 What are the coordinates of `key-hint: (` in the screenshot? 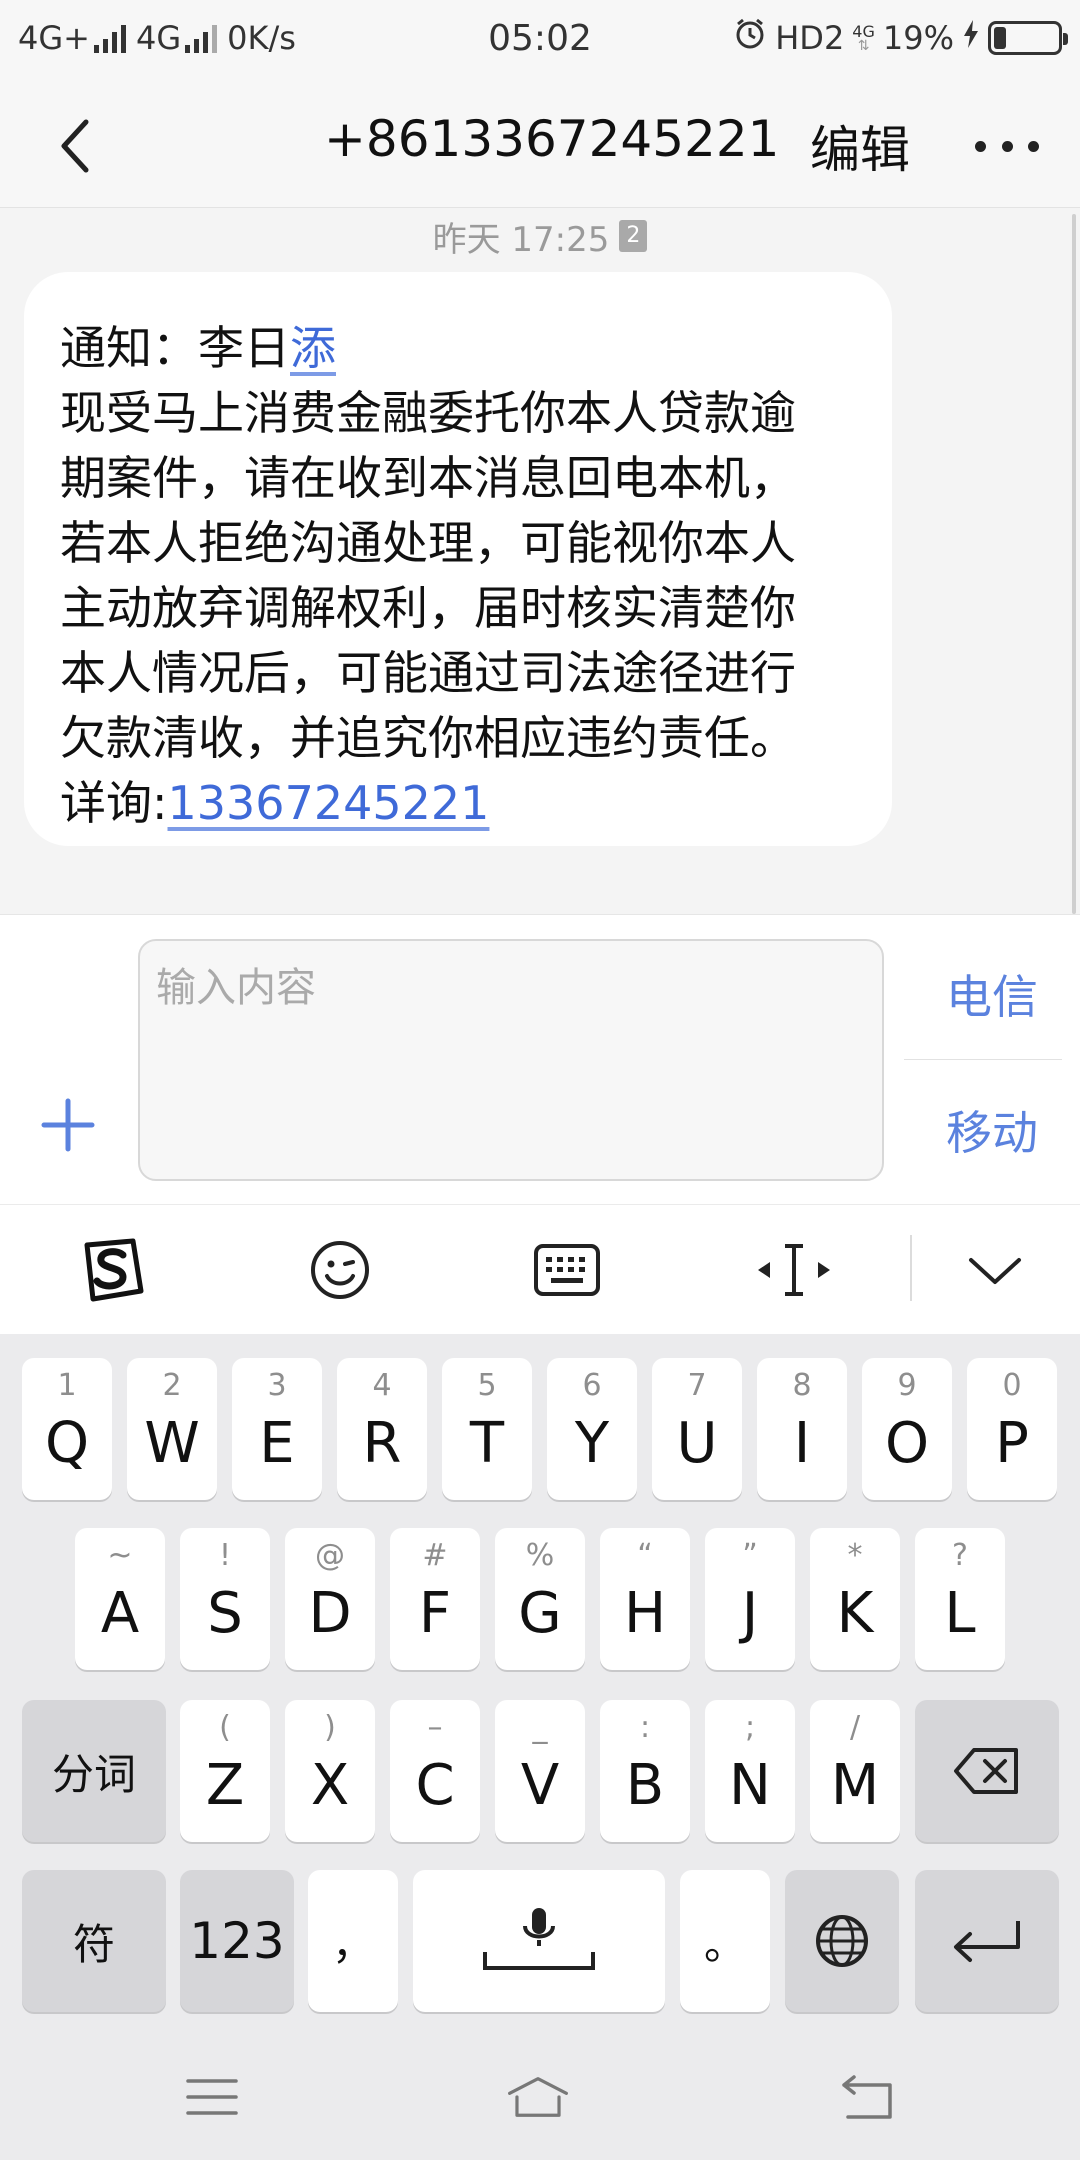 It's located at (225, 1727).